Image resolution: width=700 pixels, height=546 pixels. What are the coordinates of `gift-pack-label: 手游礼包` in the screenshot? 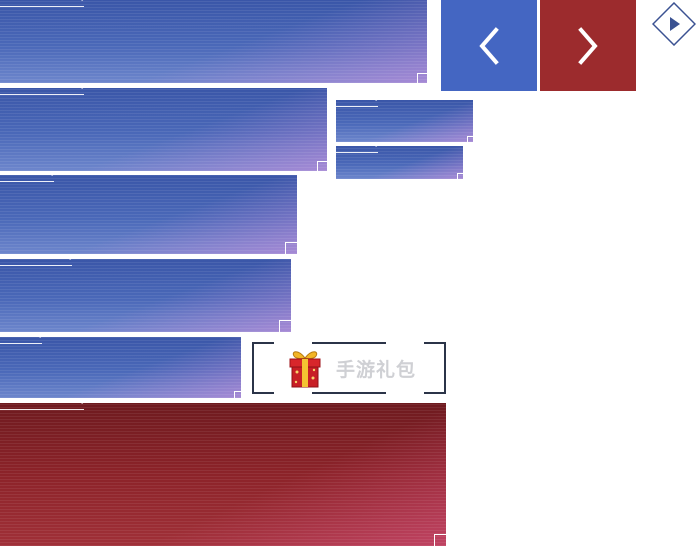 It's located at (376, 369).